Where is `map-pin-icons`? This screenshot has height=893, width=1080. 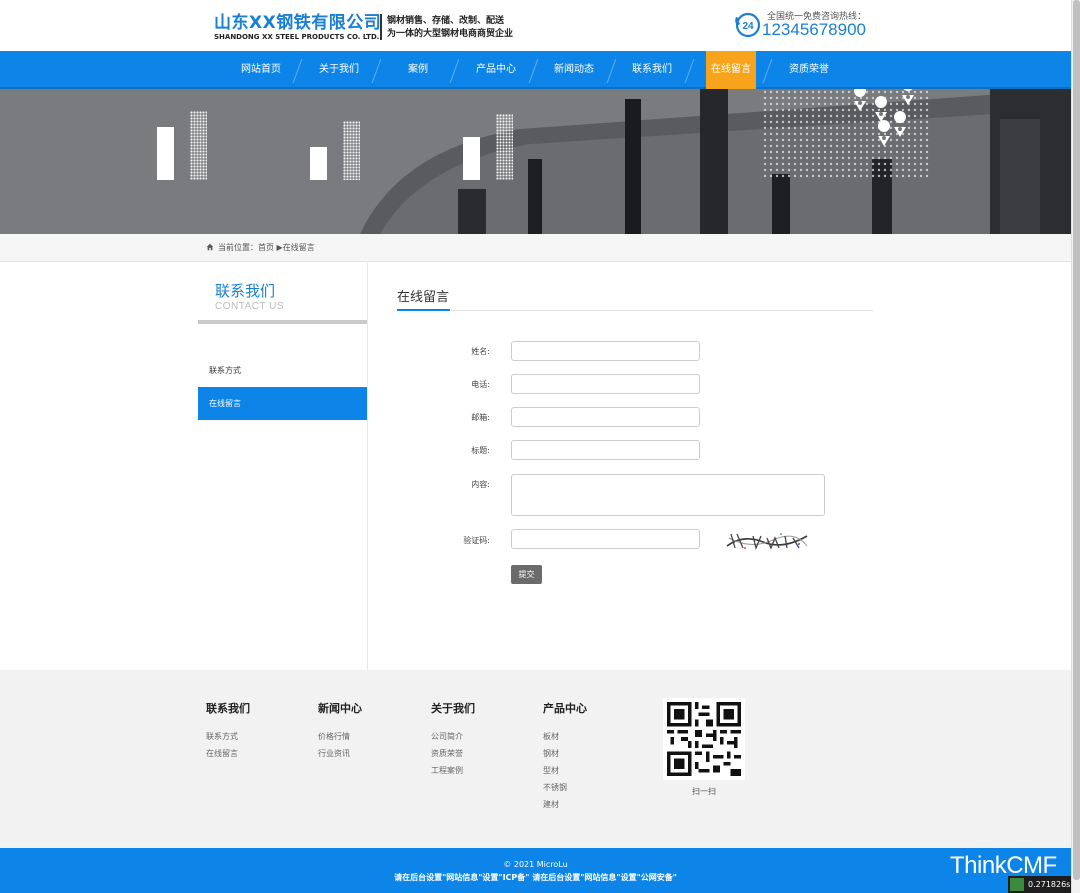 map-pin-icons is located at coordinates (884, 117).